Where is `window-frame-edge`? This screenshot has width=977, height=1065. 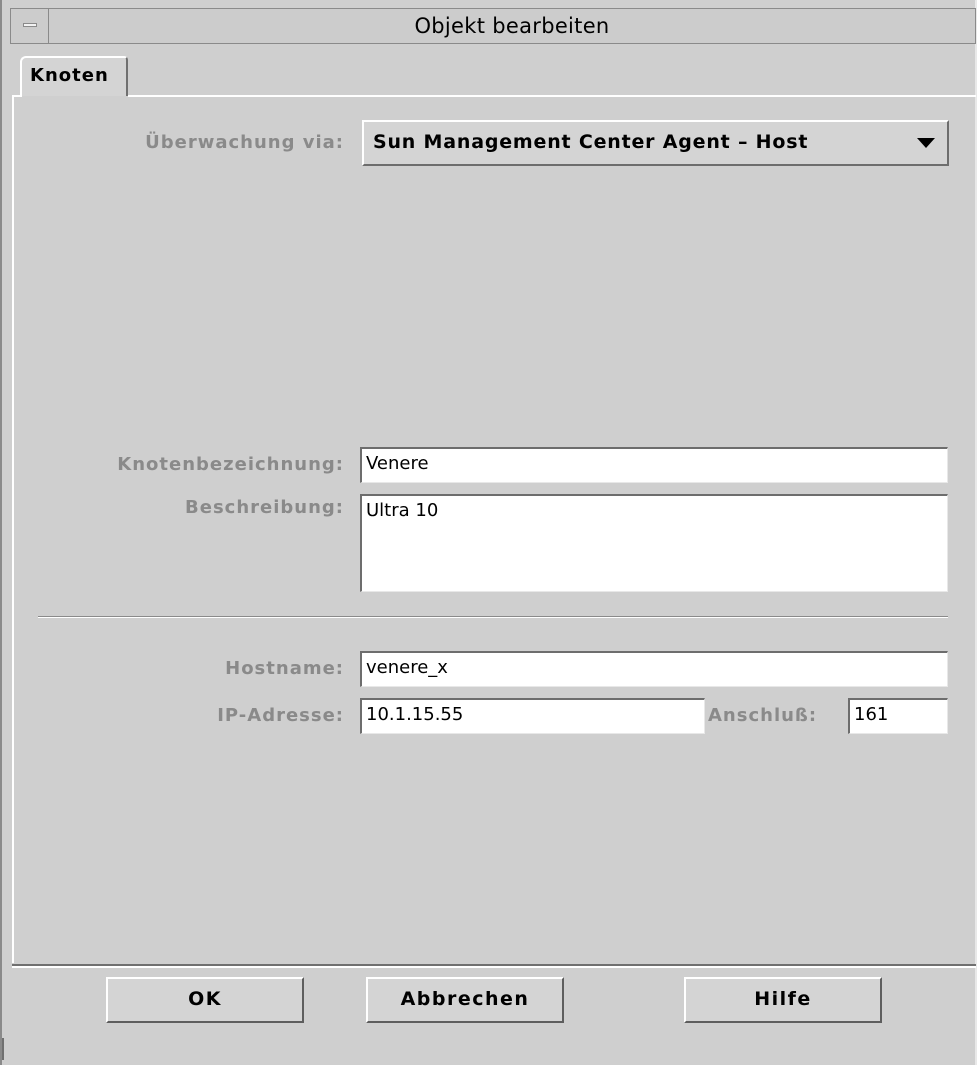
window-frame-edge is located at coordinates (3, 1049).